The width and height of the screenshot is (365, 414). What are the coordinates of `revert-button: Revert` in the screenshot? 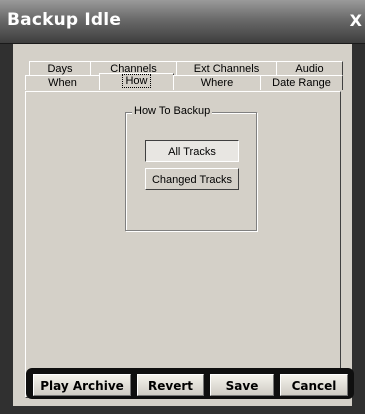 It's located at (170, 385).